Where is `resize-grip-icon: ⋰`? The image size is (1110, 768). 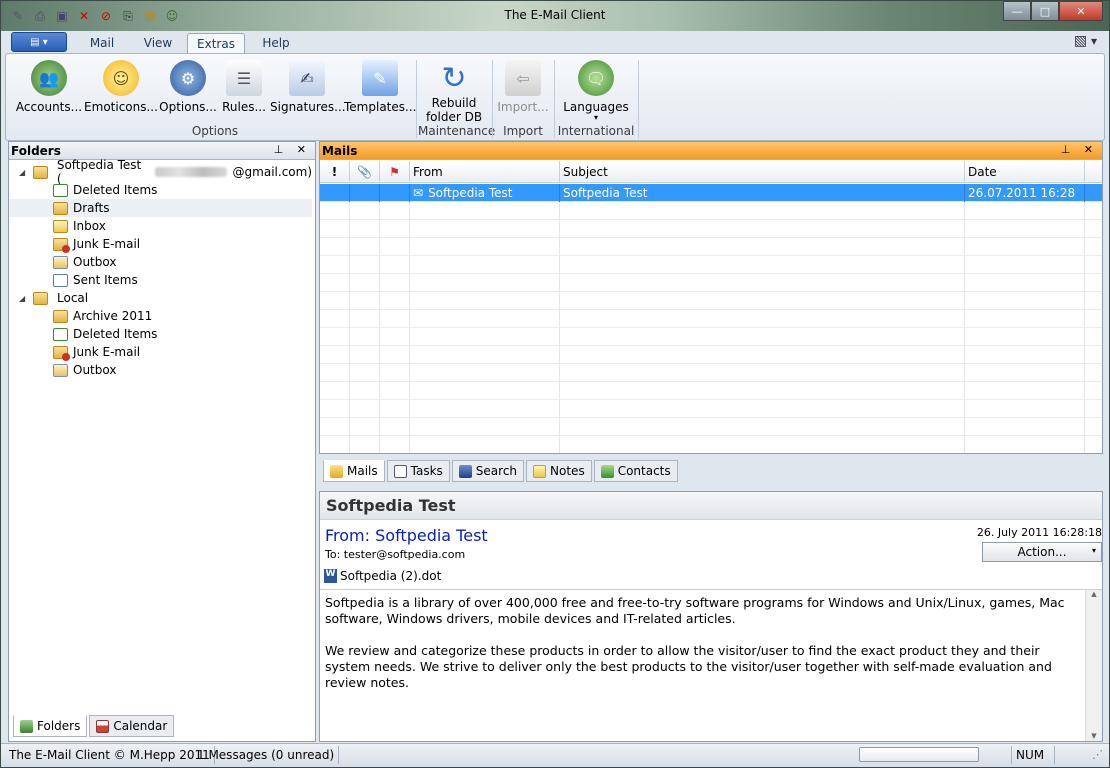 resize-grip-icon: ⋰ is located at coordinates (1097, 754).